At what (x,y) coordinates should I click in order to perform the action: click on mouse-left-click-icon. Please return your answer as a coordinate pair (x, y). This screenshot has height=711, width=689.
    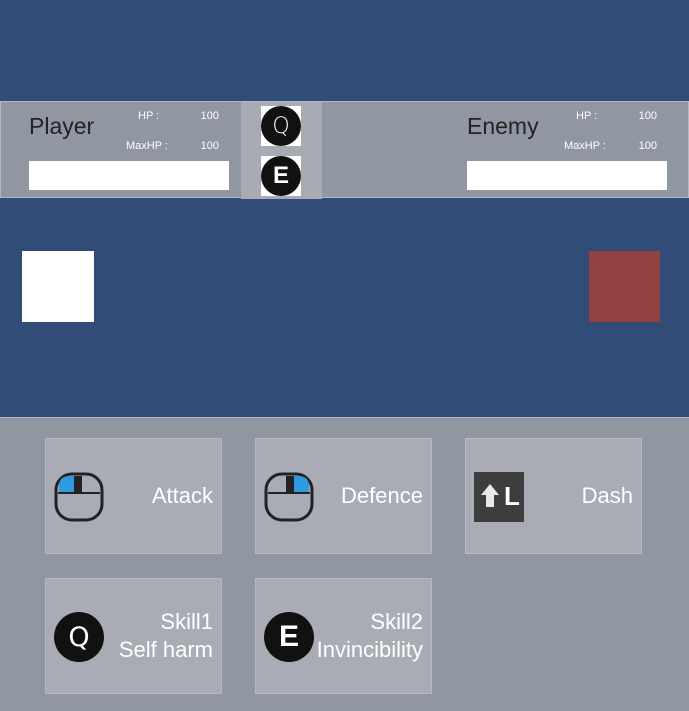
    Looking at the image, I should click on (79, 497).